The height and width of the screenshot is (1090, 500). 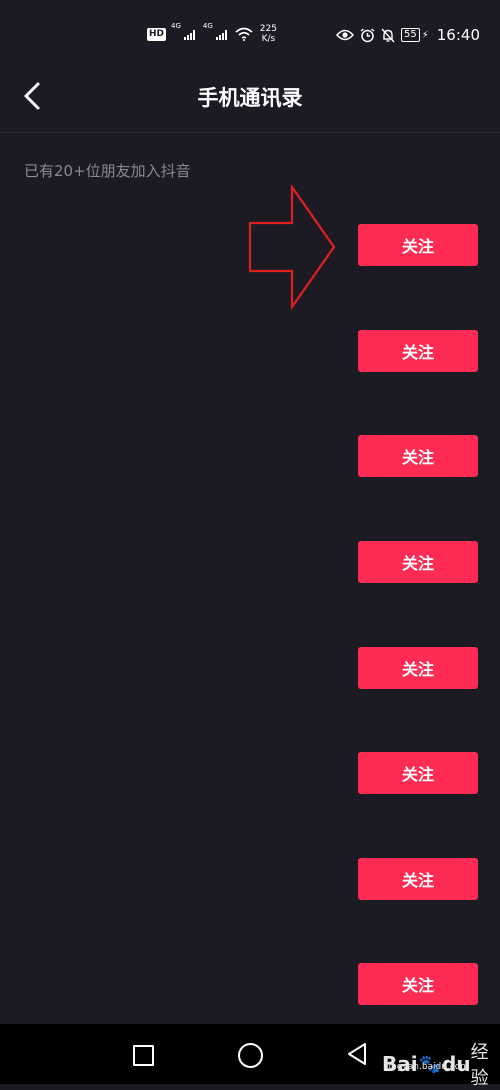 What do you see at coordinates (212, 33) in the screenshot?
I see `status-left: HD 4G 4G 225 K/s` at bounding box center [212, 33].